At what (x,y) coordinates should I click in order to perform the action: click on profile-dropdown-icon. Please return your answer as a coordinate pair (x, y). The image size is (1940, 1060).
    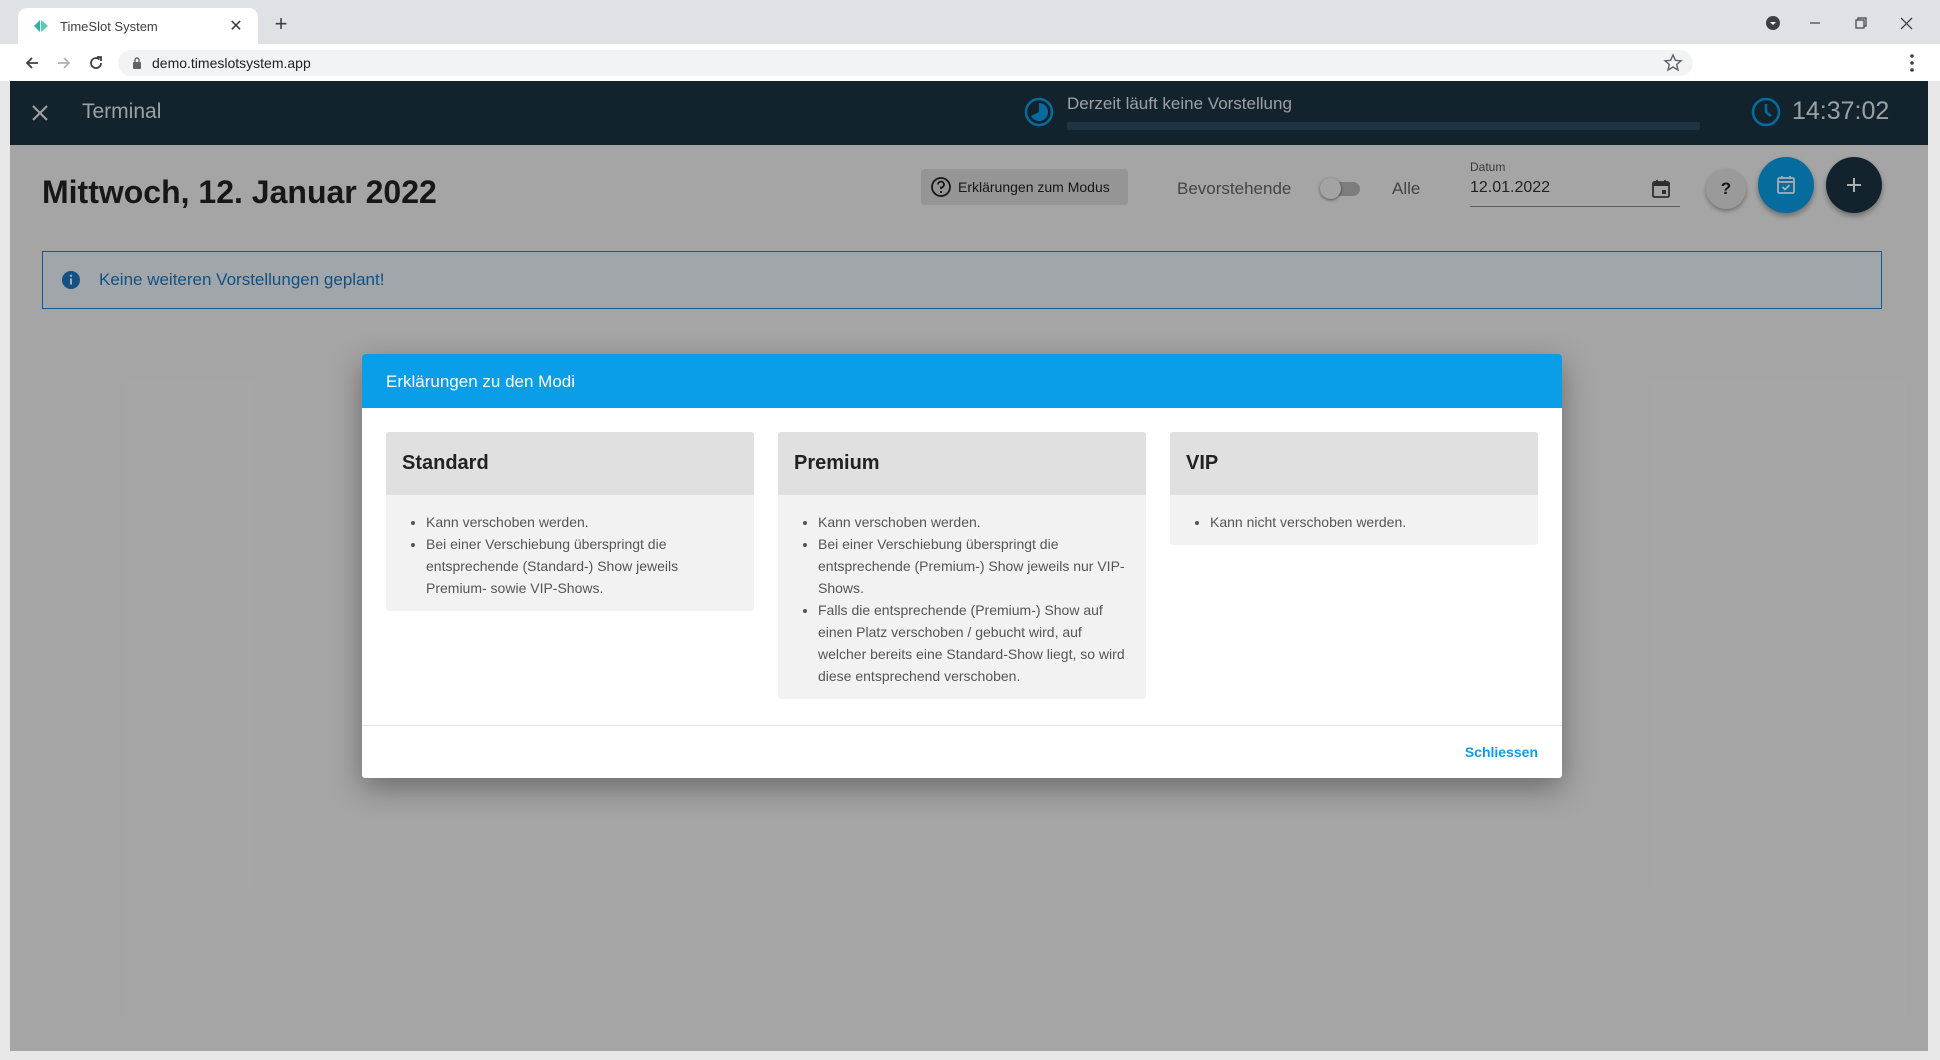
    Looking at the image, I should click on (1773, 23).